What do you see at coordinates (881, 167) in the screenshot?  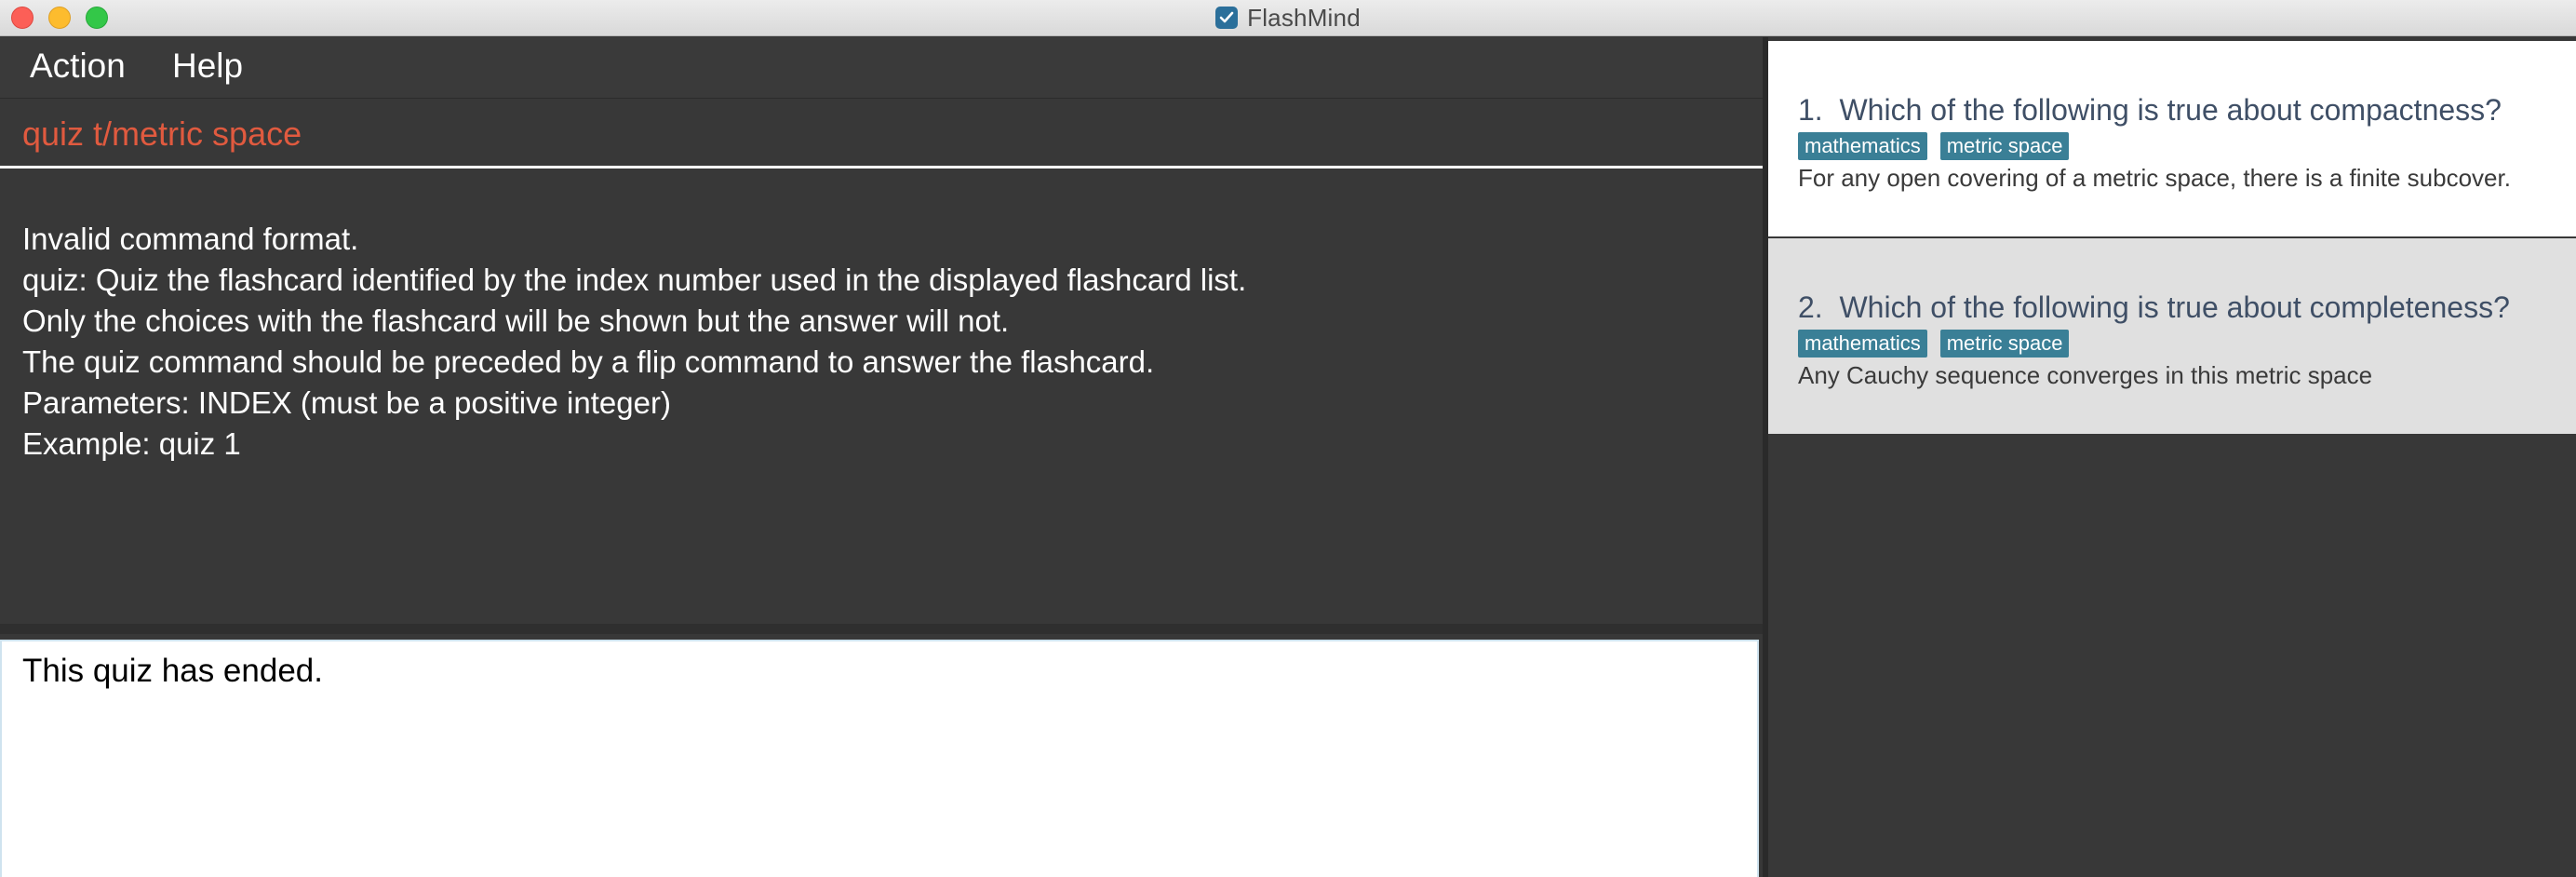 I see `command-input-underline` at bounding box center [881, 167].